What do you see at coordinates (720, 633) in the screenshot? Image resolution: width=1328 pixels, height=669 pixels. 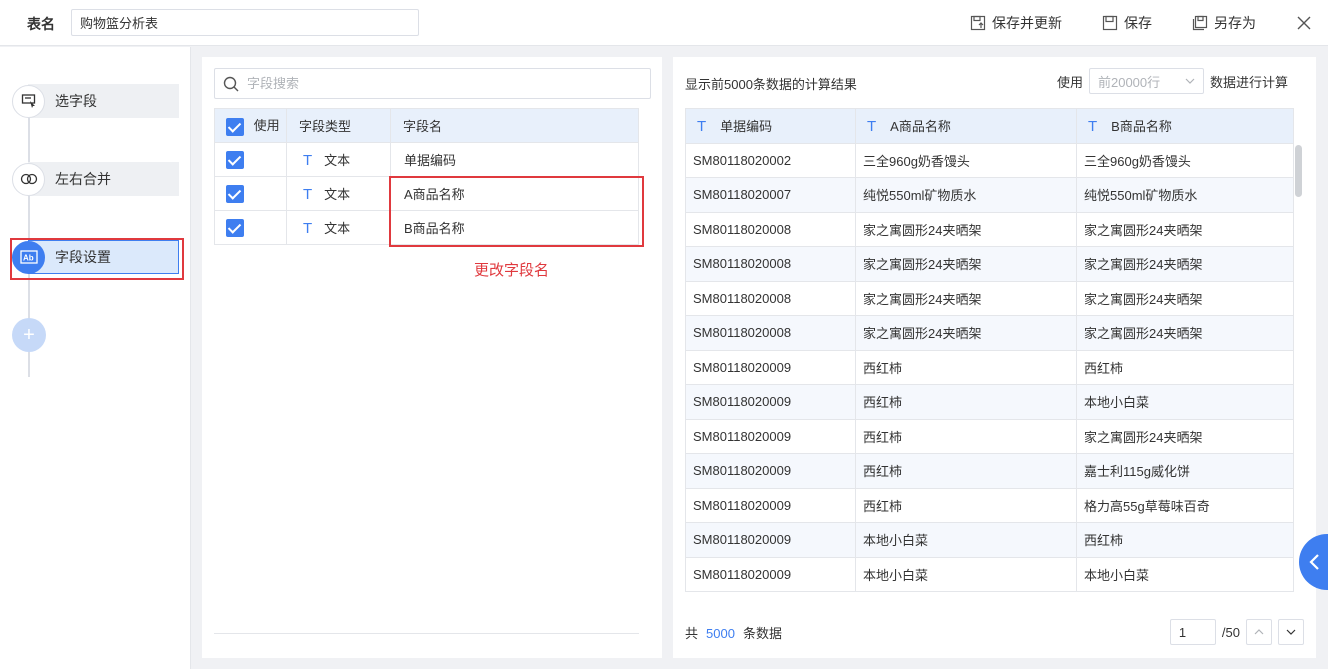 I see `record-count-value: 5000` at bounding box center [720, 633].